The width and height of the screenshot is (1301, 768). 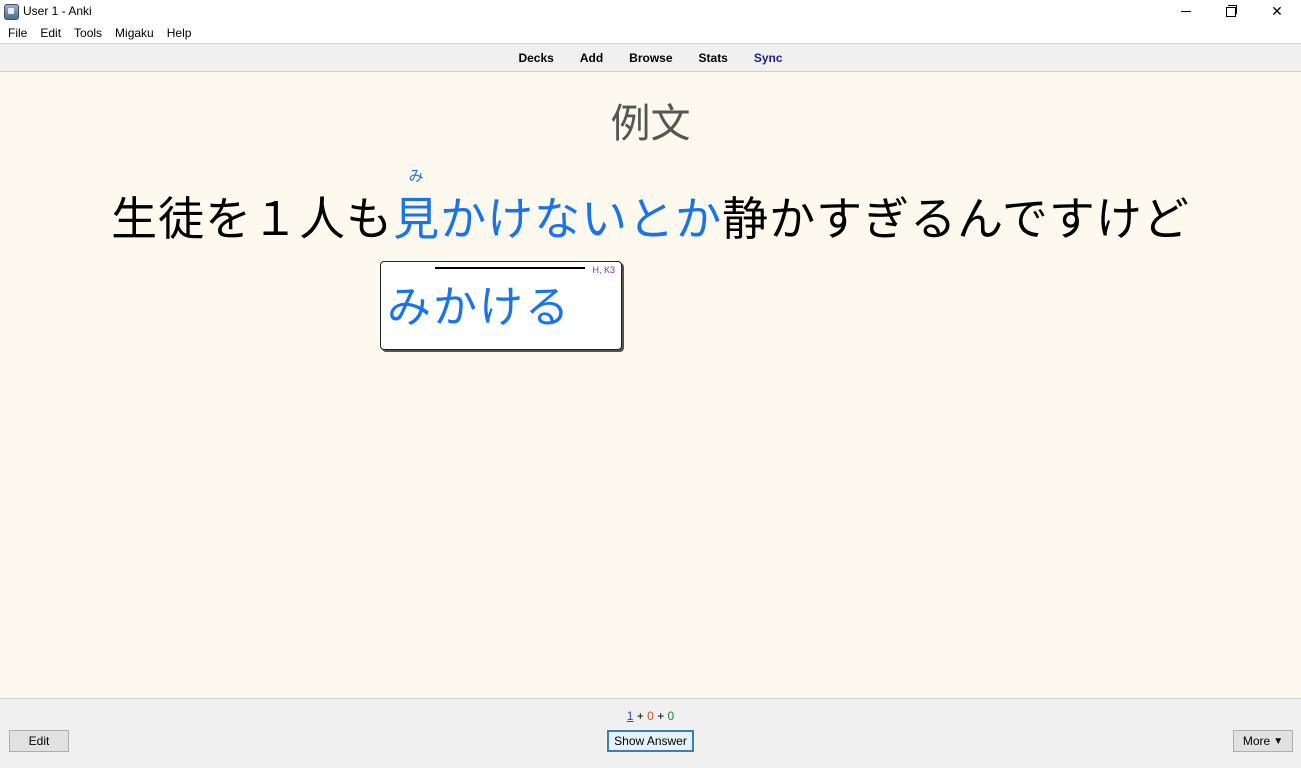 I want to click on toolbar-browse-link: Browse, so click(x=650, y=58).